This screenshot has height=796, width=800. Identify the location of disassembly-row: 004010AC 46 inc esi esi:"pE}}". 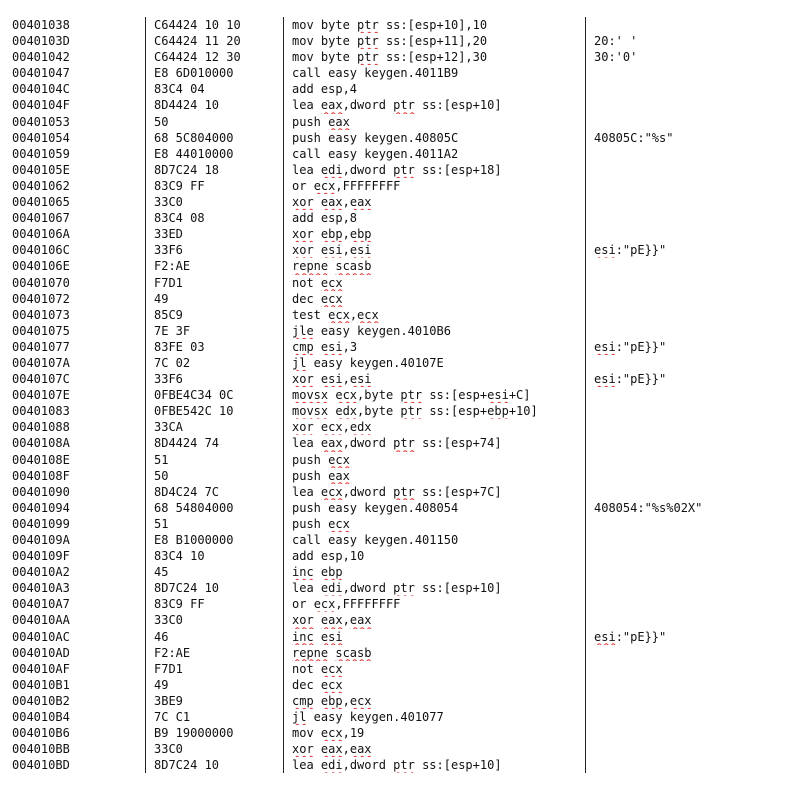
(400, 636).